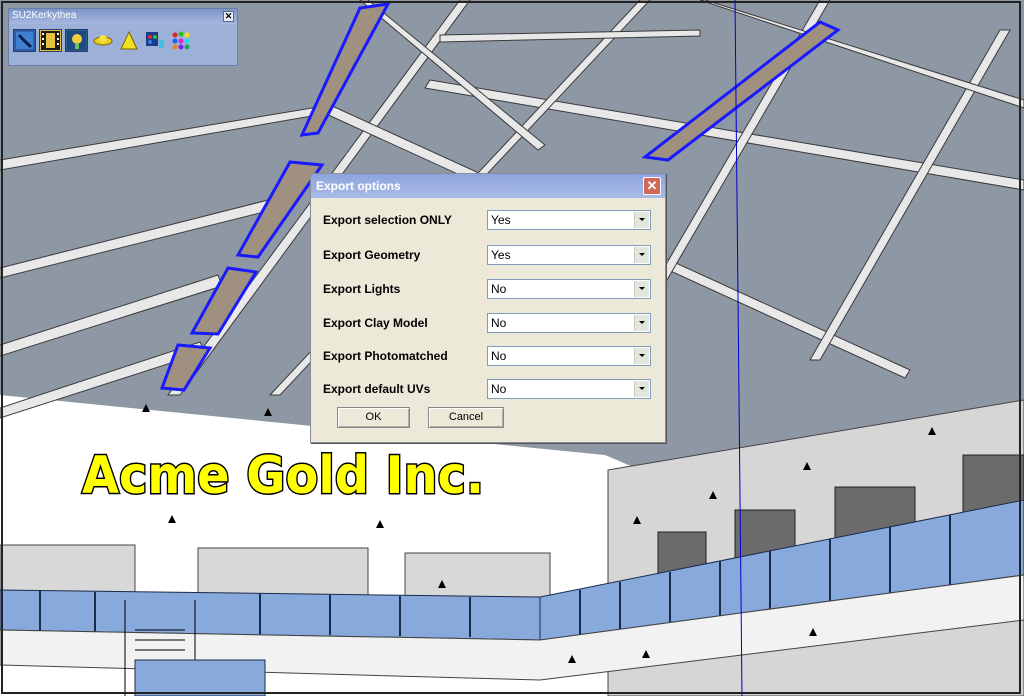  What do you see at coordinates (228, 16) in the screenshot?
I see `toolbar-close-button: ✕` at bounding box center [228, 16].